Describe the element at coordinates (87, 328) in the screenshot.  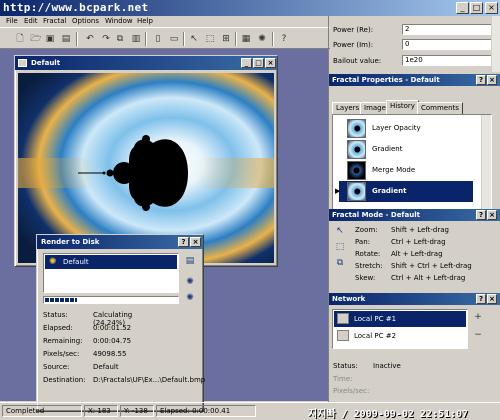
I see `render-row: Elapsed: 0:00:01.52` at that location.